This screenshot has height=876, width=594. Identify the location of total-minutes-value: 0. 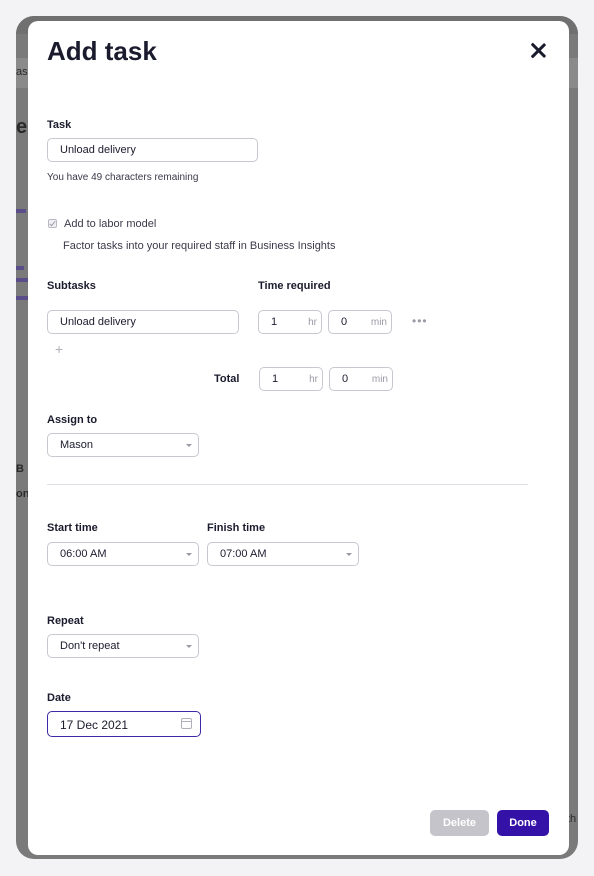
(345, 379).